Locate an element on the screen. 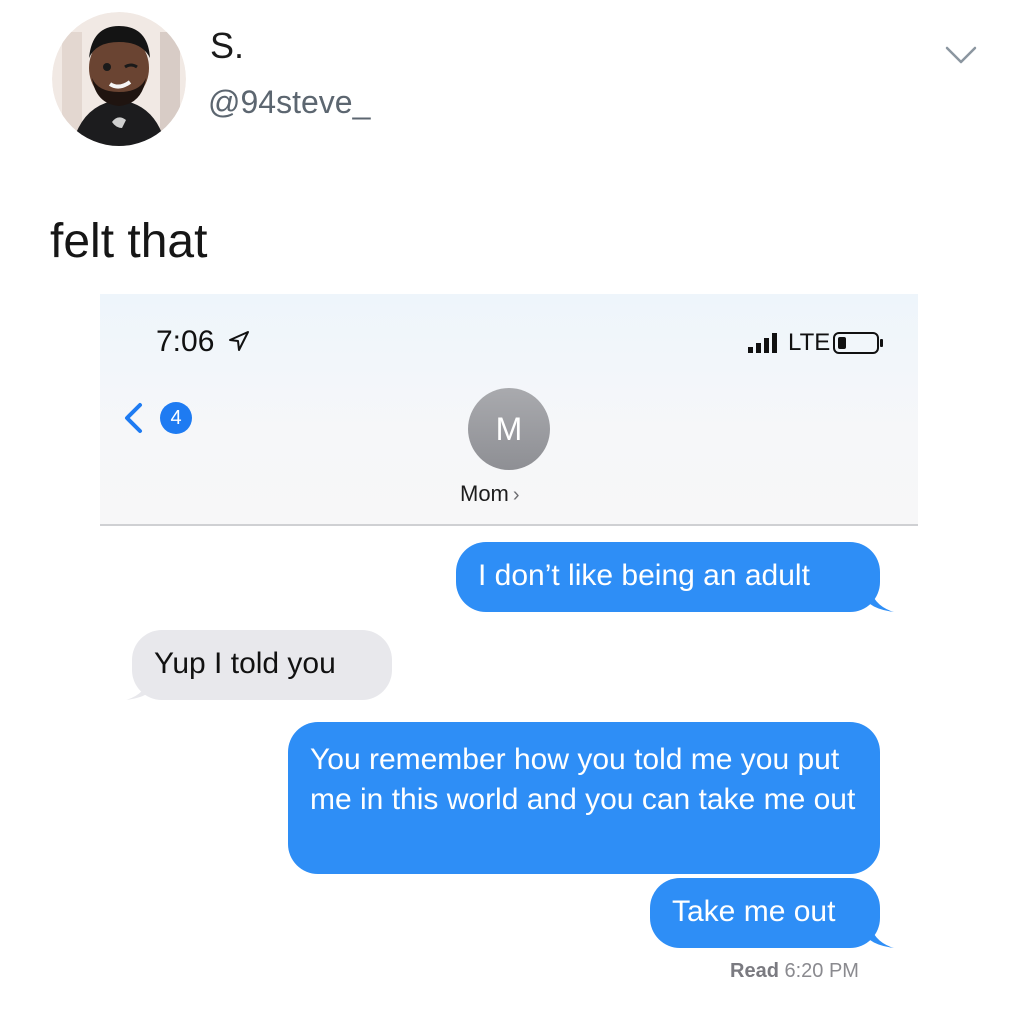 This screenshot has width=1024, height=1024. contact-name: Mom is located at coordinates (484, 493).